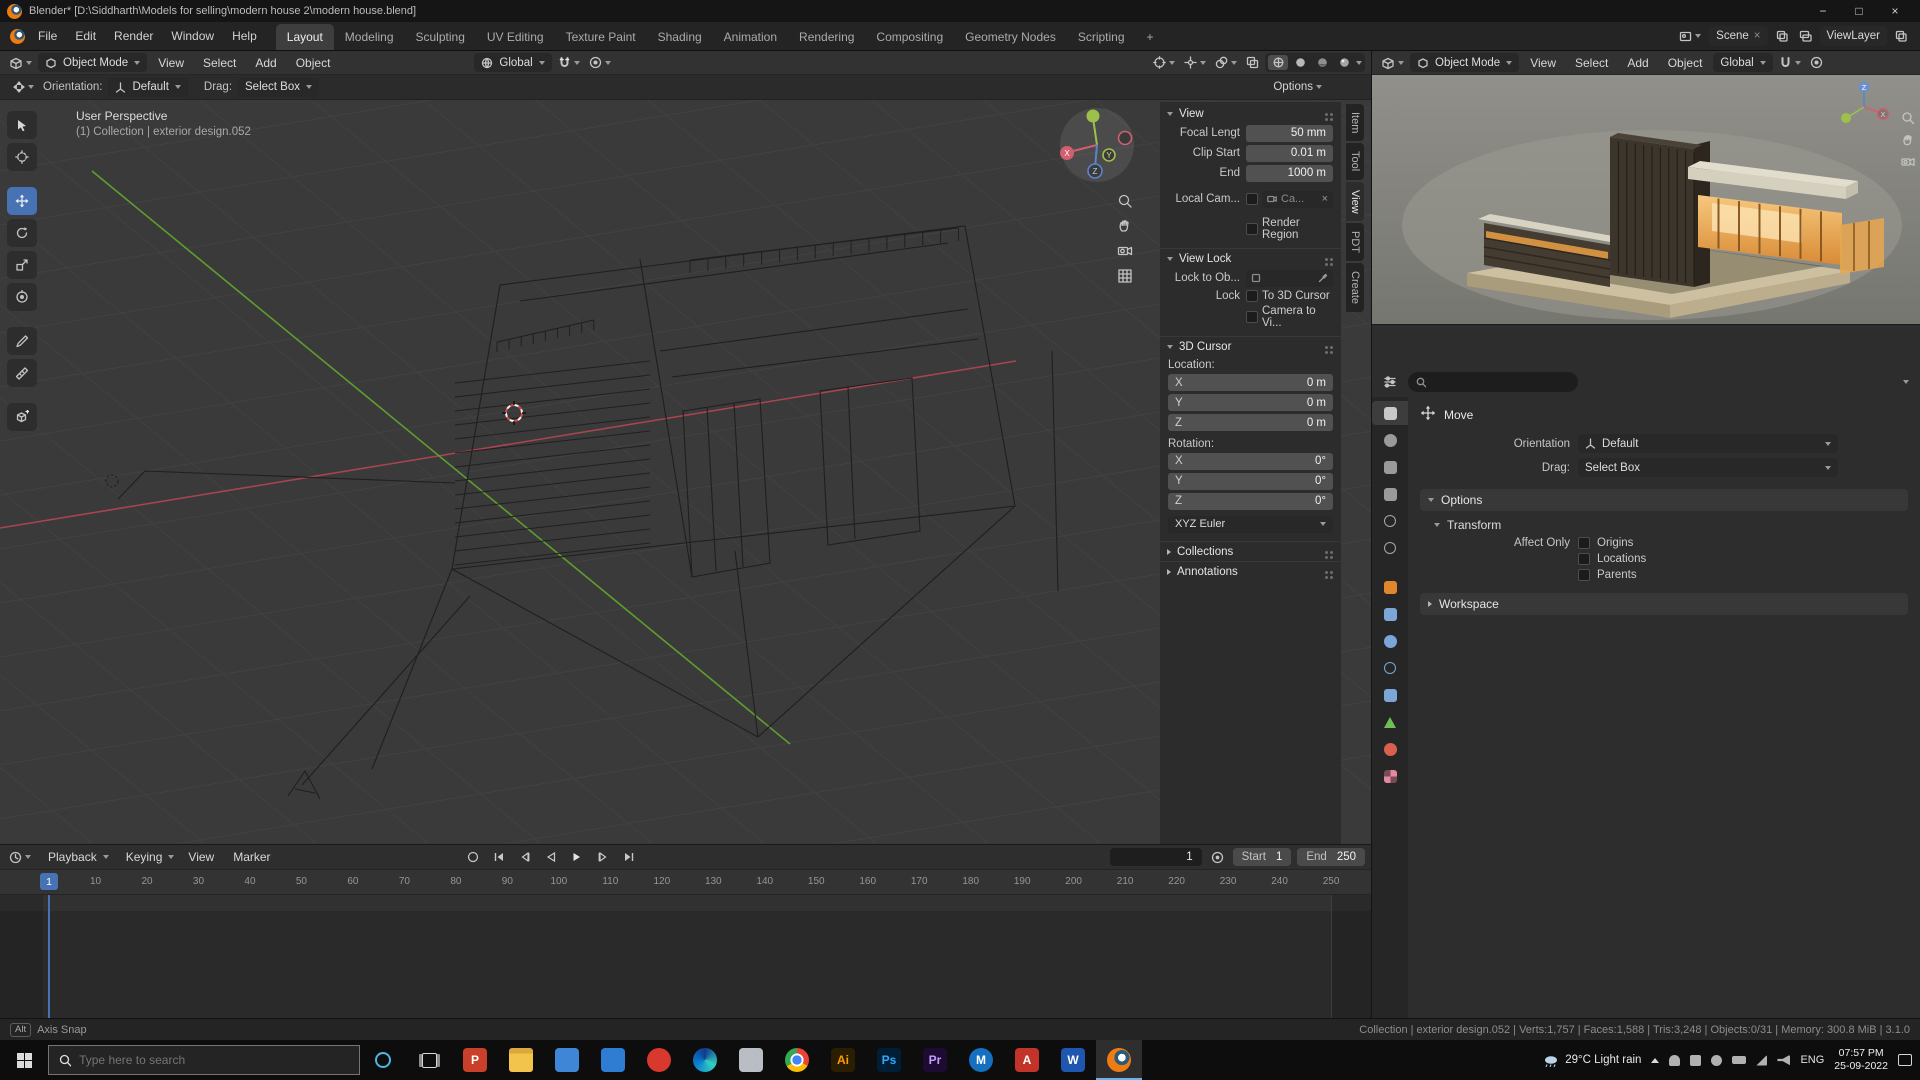 Image resolution: width=1920 pixels, height=1080 pixels. What do you see at coordinates (1646, 200) in the screenshot?
I see `preview-viewport: Z X` at bounding box center [1646, 200].